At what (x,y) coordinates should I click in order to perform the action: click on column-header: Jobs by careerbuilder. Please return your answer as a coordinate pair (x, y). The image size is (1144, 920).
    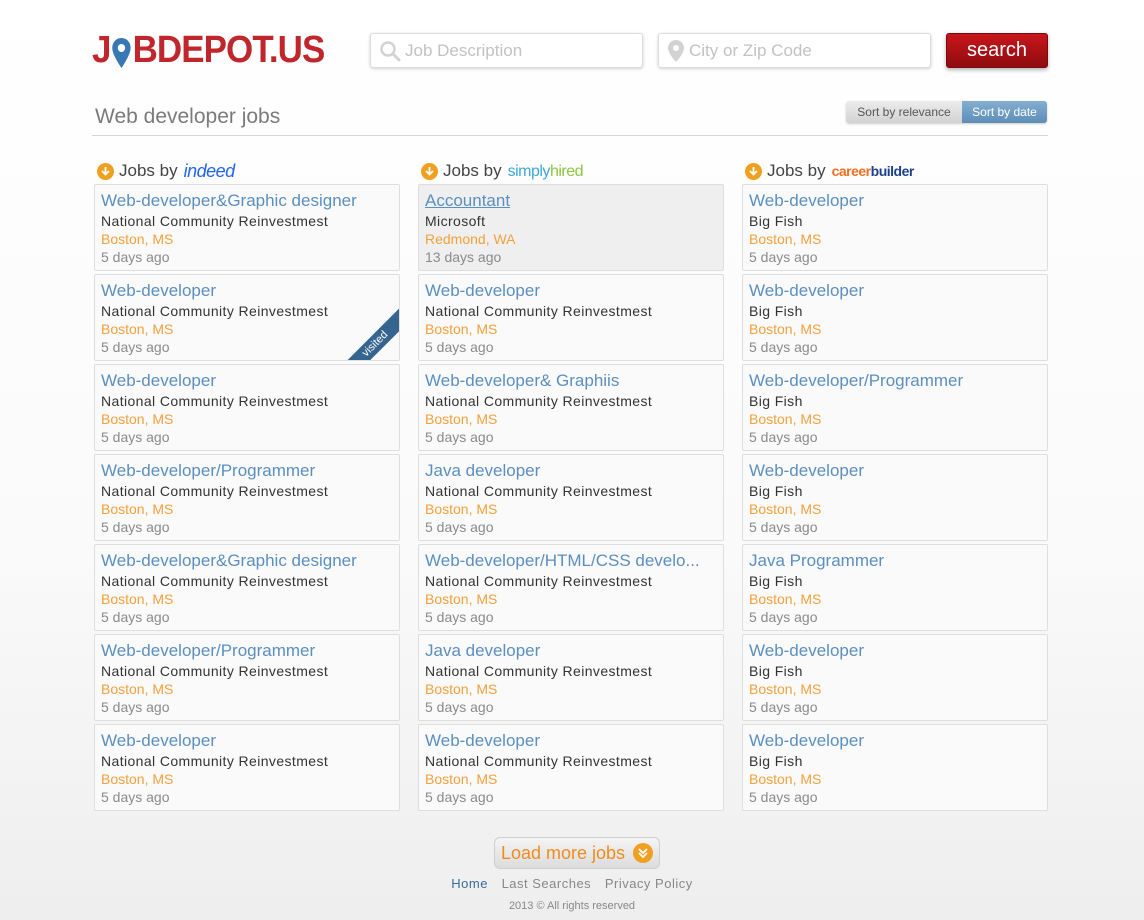
    Looking at the image, I should click on (895, 171).